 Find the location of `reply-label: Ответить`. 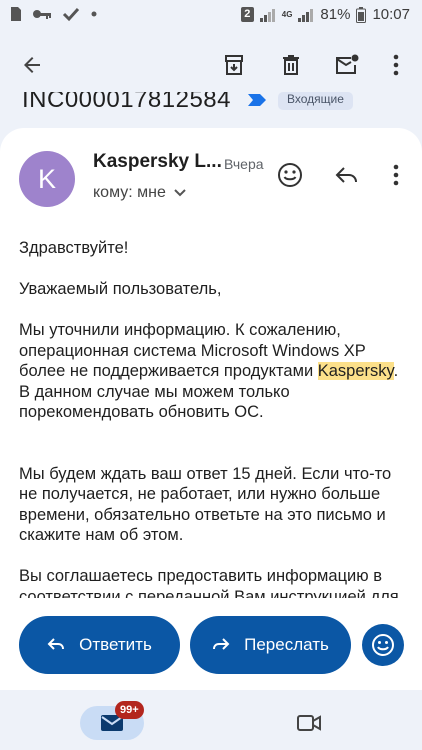

reply-label: Ответить is located at coordinates (115, 644).